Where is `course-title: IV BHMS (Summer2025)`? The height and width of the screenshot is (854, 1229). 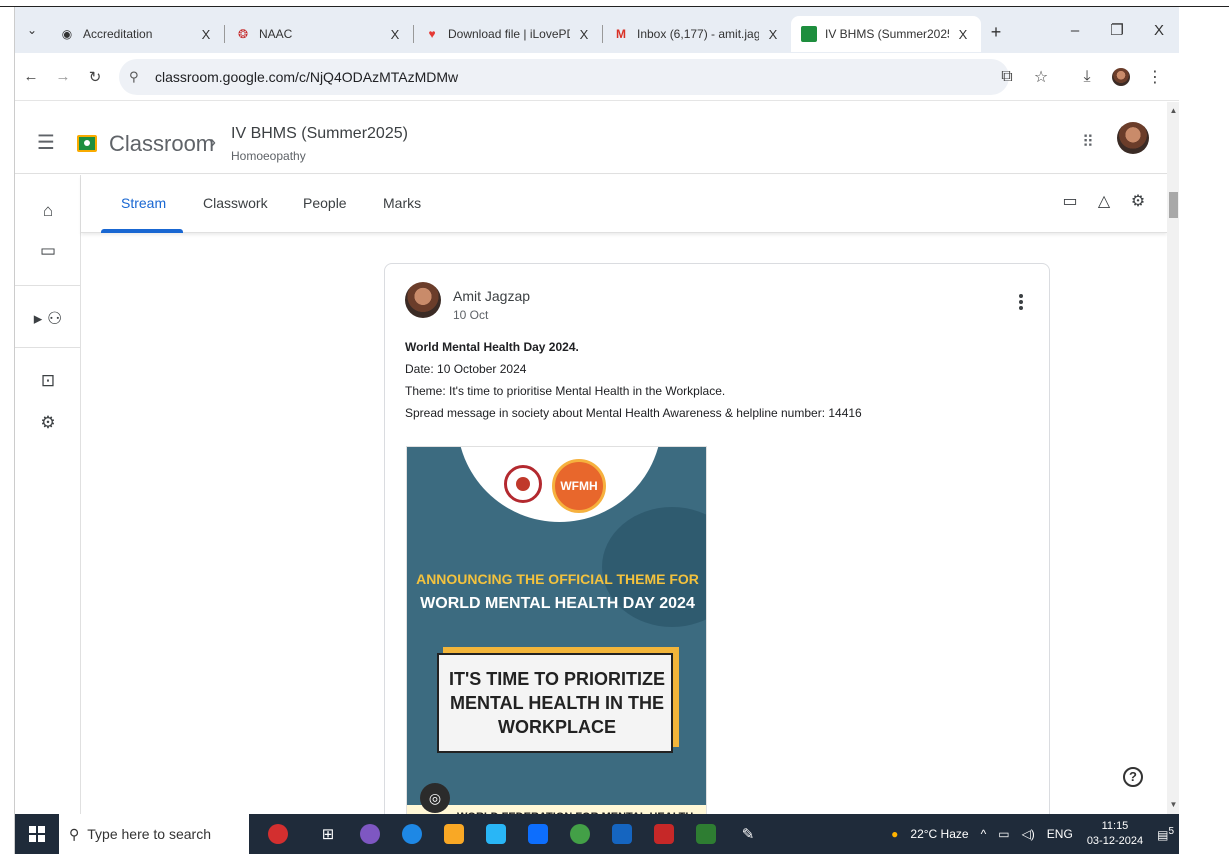
course-title: IV BHMS (Summer2025) is located at coordinates (319, 134).